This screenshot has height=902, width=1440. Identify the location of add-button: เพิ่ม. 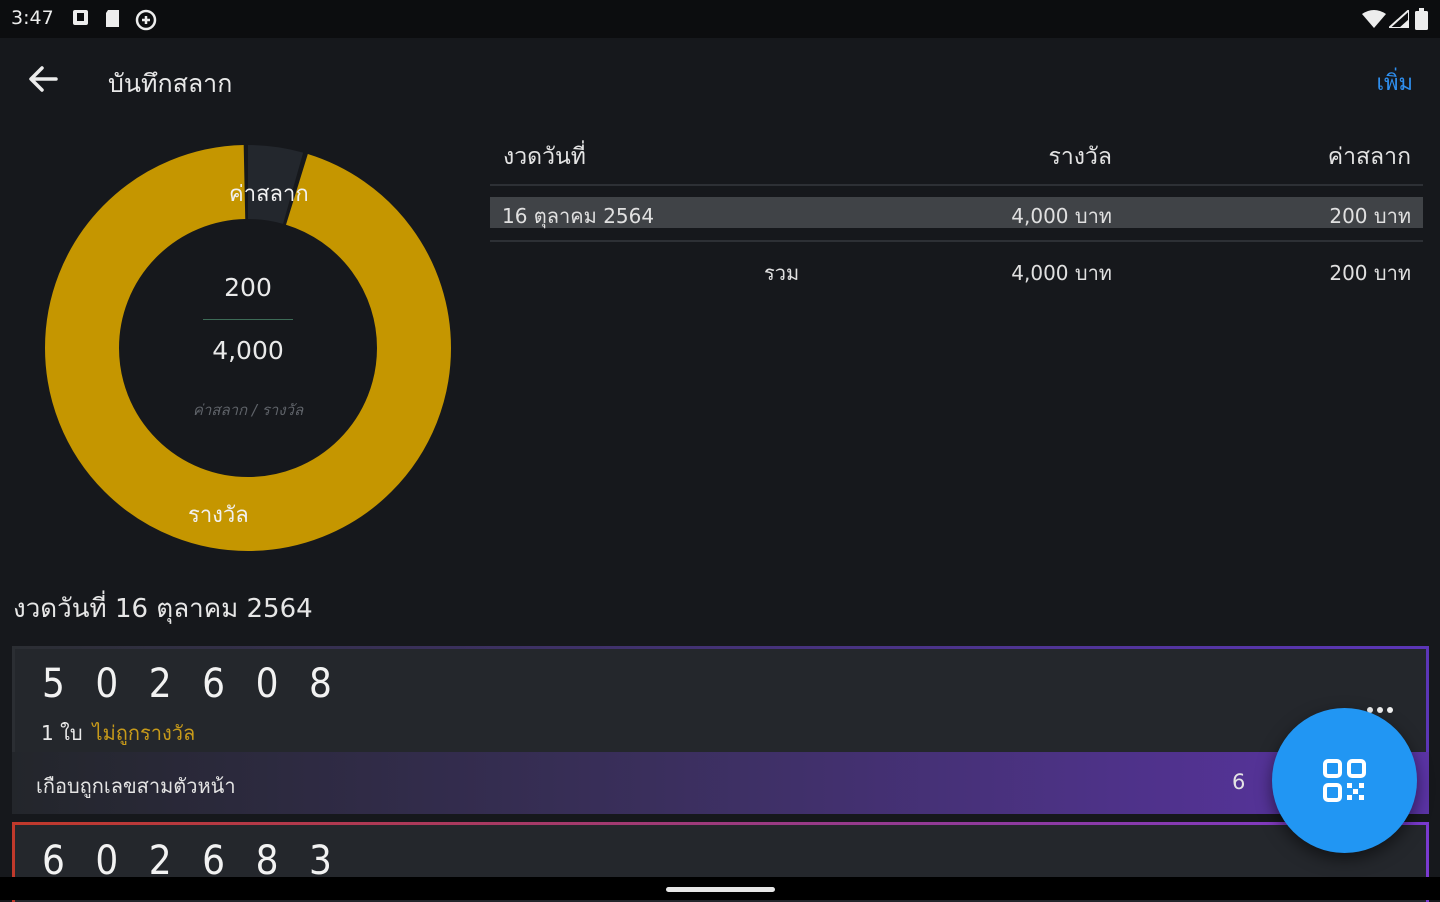
(1394, 82).